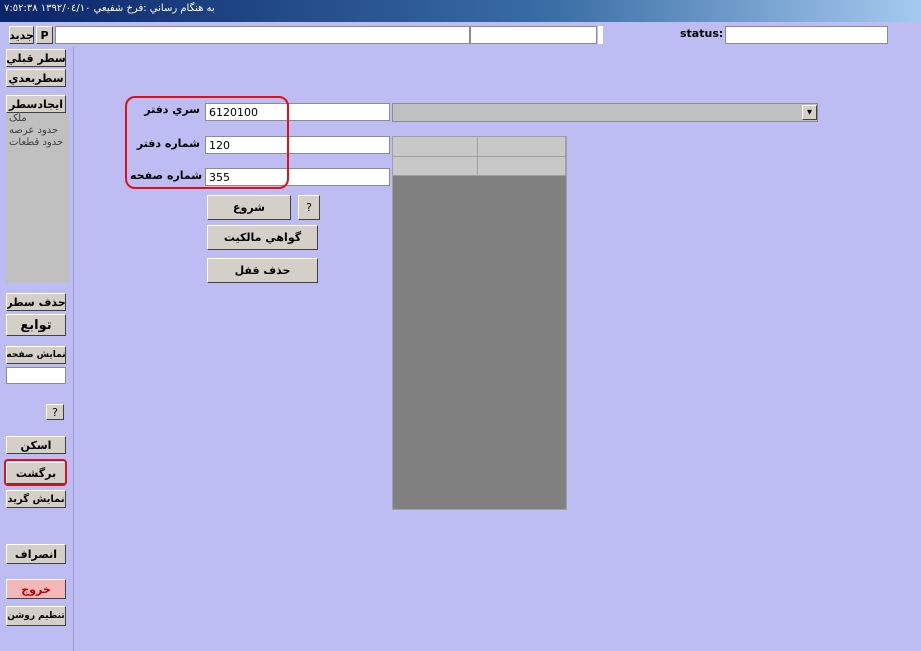 The image size is (921, 651). Describe the element at coordinates (605, 112) in the screenshot. I see `main-dropdown` at that location.